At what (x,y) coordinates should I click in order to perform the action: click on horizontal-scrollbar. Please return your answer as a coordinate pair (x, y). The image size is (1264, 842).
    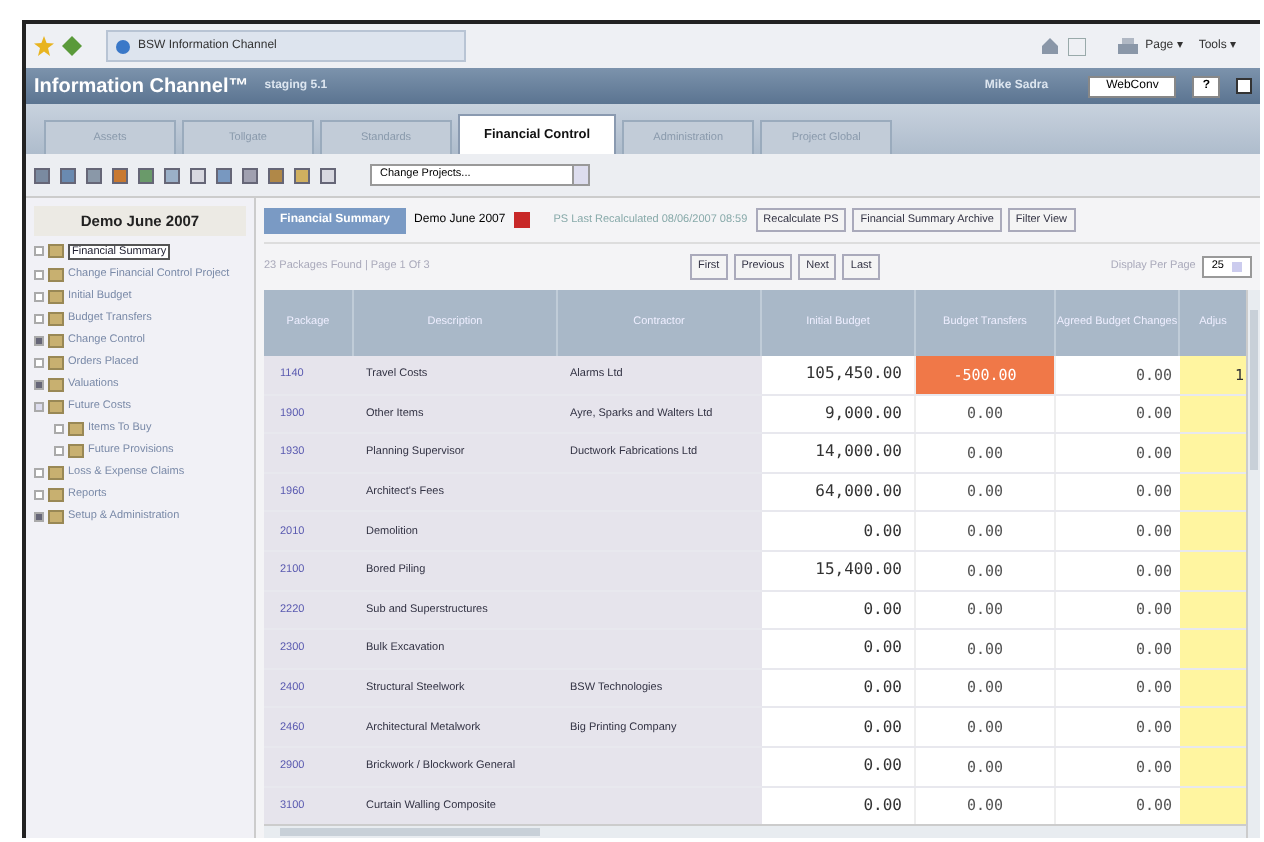
    Looking at the image, I should click on (755, 831).